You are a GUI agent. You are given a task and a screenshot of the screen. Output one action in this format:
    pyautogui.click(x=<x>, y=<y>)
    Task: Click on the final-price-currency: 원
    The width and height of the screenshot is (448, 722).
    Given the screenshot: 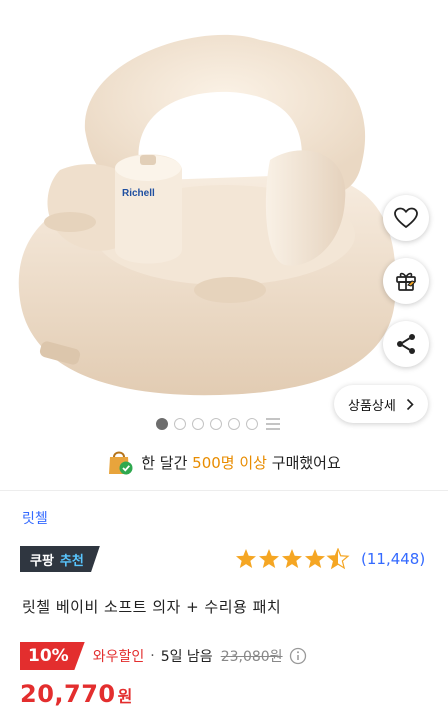 What is the action you would take?
    pyautogui.click(x=125, y=696)
    